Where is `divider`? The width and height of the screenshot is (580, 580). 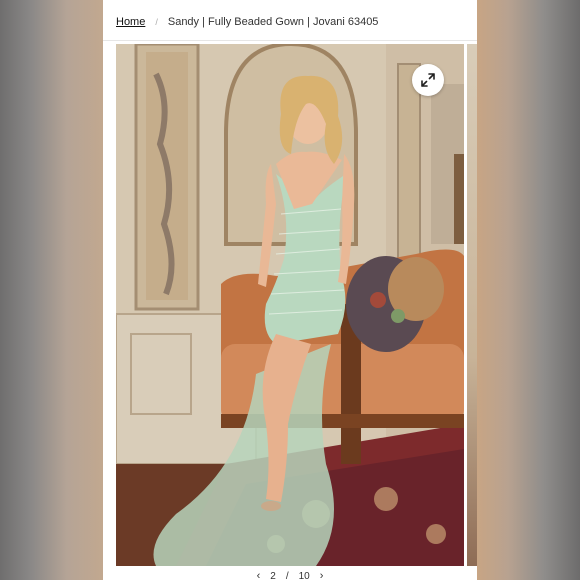
divider is located at coordinates (290, 40).